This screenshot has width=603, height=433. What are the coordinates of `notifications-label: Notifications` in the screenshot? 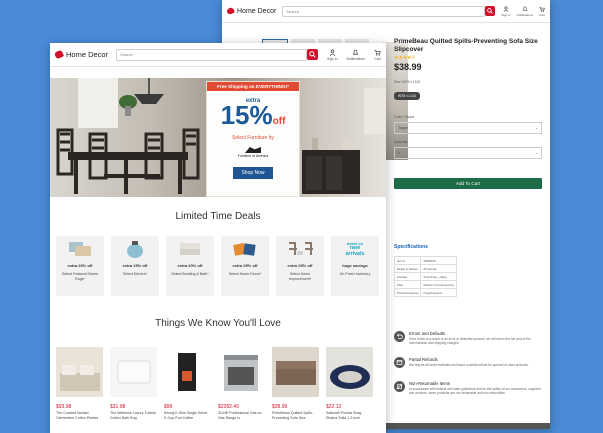 It's located at (524, 14).